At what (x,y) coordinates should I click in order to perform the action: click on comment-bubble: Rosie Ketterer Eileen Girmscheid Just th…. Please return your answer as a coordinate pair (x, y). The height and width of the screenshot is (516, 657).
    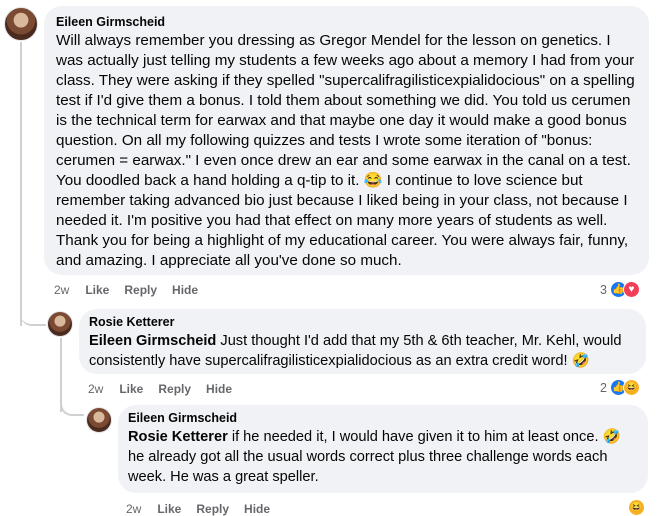
    Looking at the image, I should click on (362, 341).